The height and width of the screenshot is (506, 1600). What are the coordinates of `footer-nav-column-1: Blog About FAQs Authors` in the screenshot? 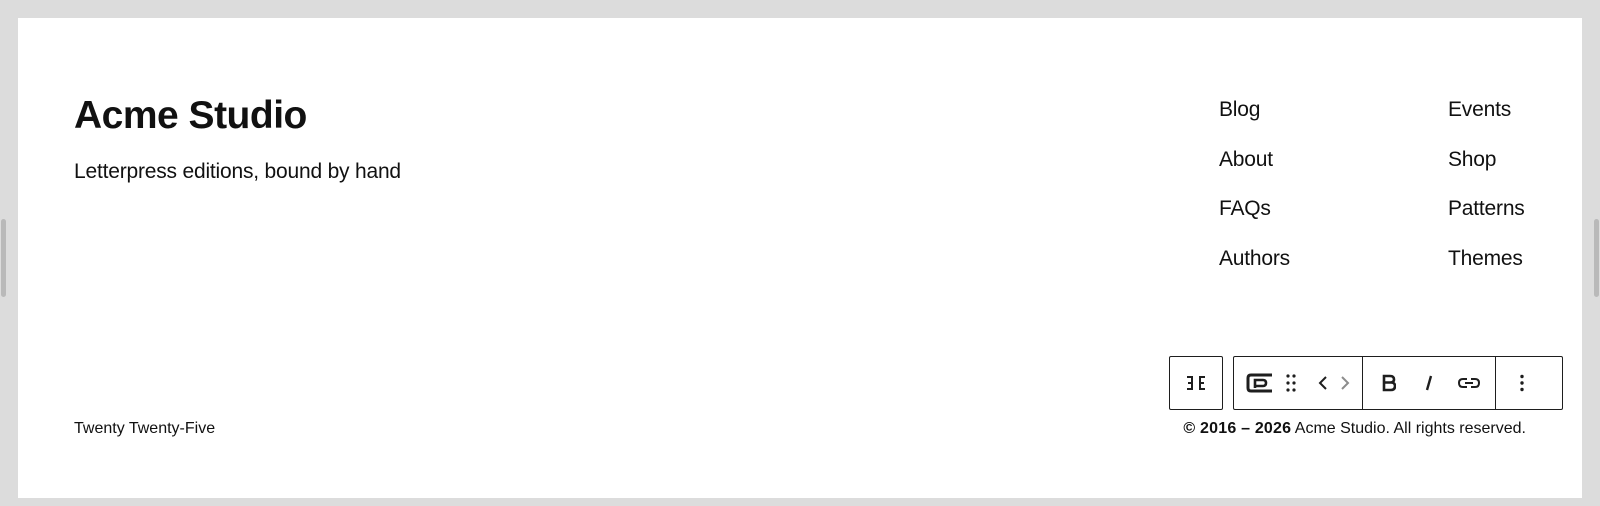 It's located at (1254, 197).